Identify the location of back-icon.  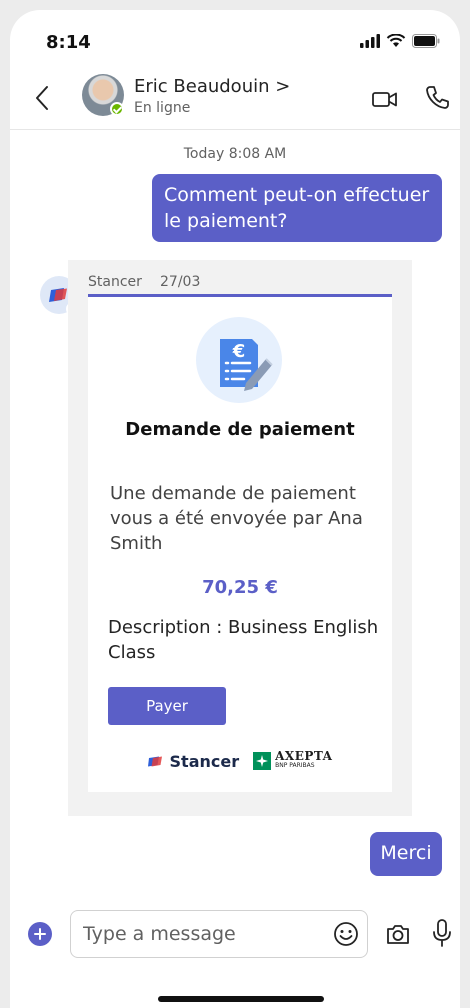
(42, 98).